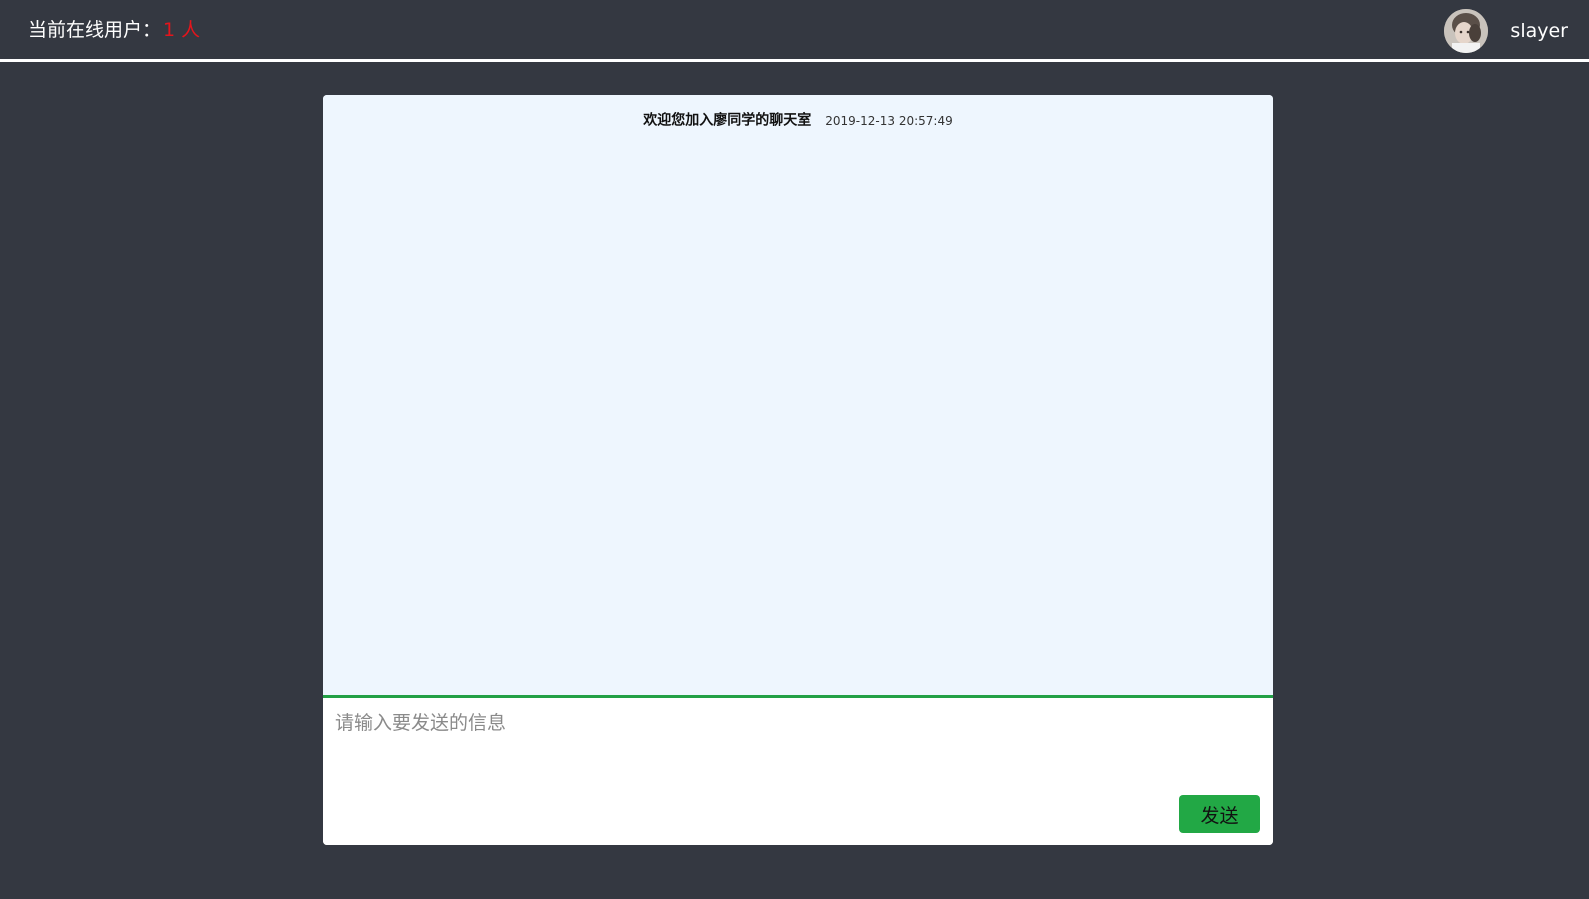  What do you see at coordinates (95, 30) in the screenshot?
I see `online-users-label: 当前在线用户：` at bounding box center [95, 30].